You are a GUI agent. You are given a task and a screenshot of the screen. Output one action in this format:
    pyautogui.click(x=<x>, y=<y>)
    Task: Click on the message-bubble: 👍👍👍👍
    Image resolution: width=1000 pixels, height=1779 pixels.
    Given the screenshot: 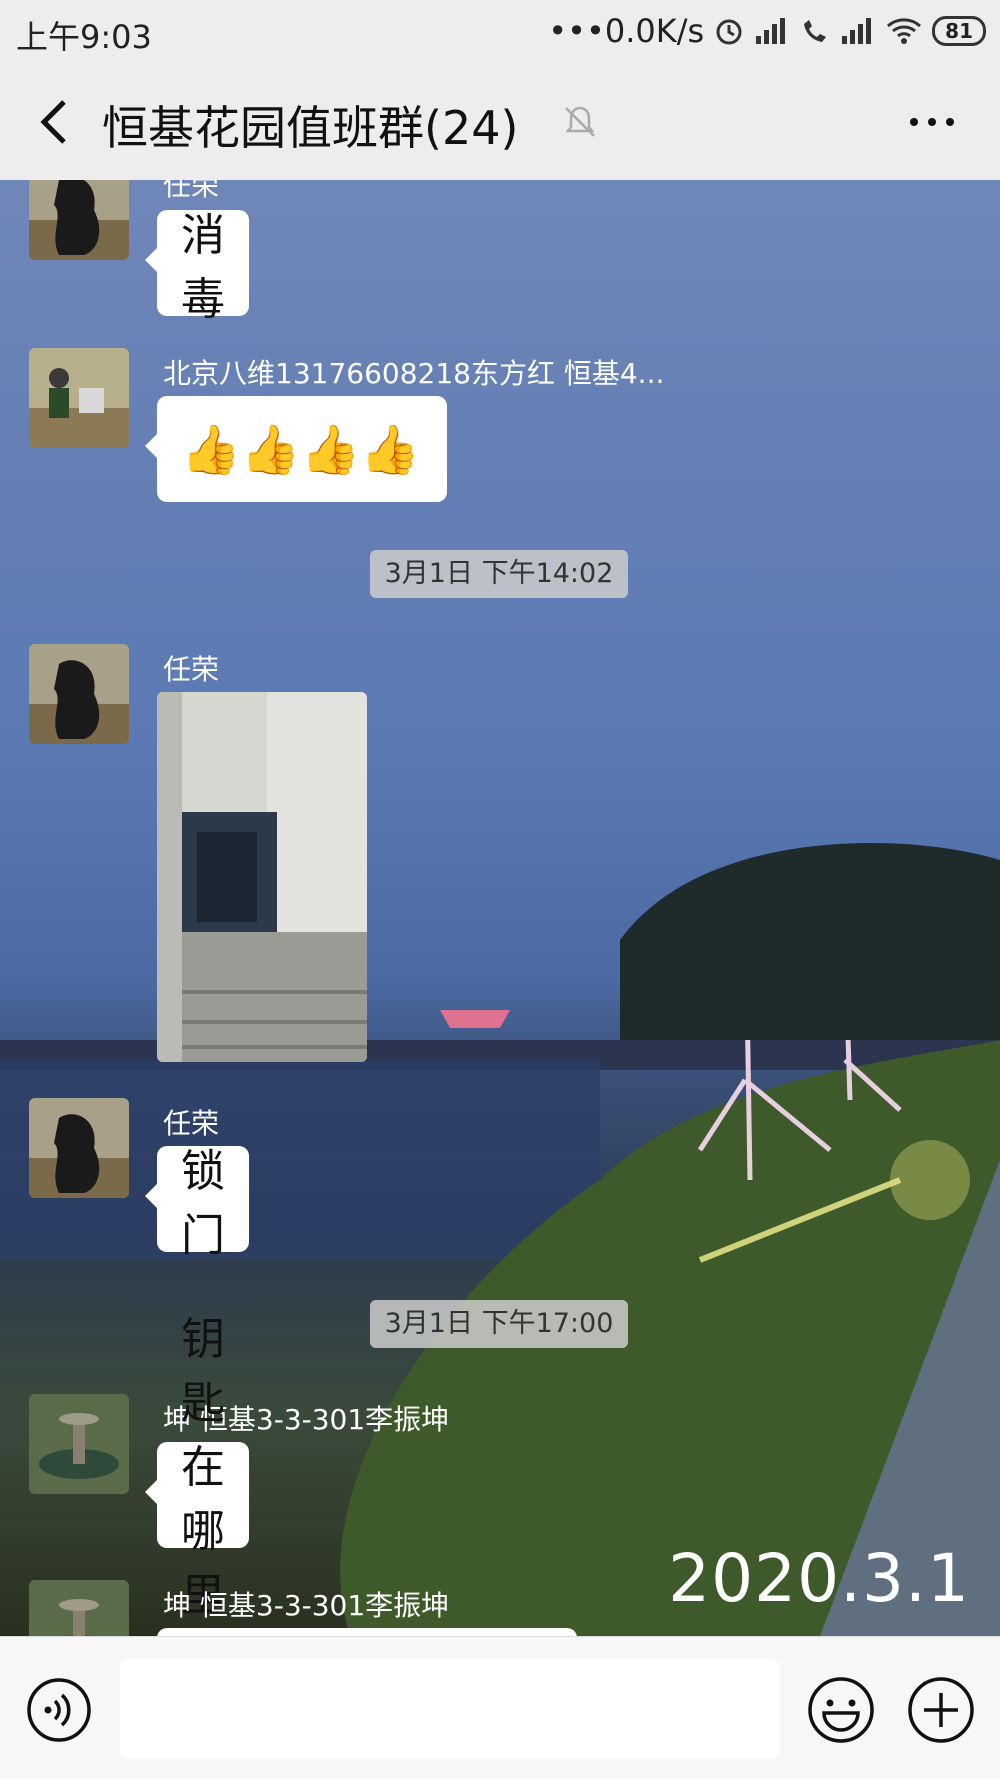 What is the action you would take?
    pyautogui.click(x=296, y=449)
    